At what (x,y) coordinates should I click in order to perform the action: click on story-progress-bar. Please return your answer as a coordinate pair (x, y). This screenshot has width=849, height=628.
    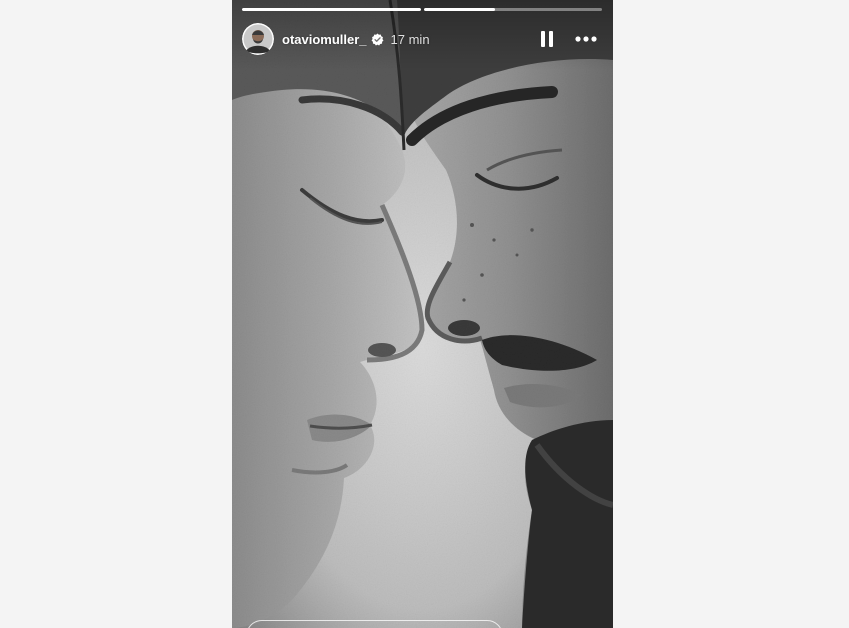
    Looking at the image, I should click on (422, 9).